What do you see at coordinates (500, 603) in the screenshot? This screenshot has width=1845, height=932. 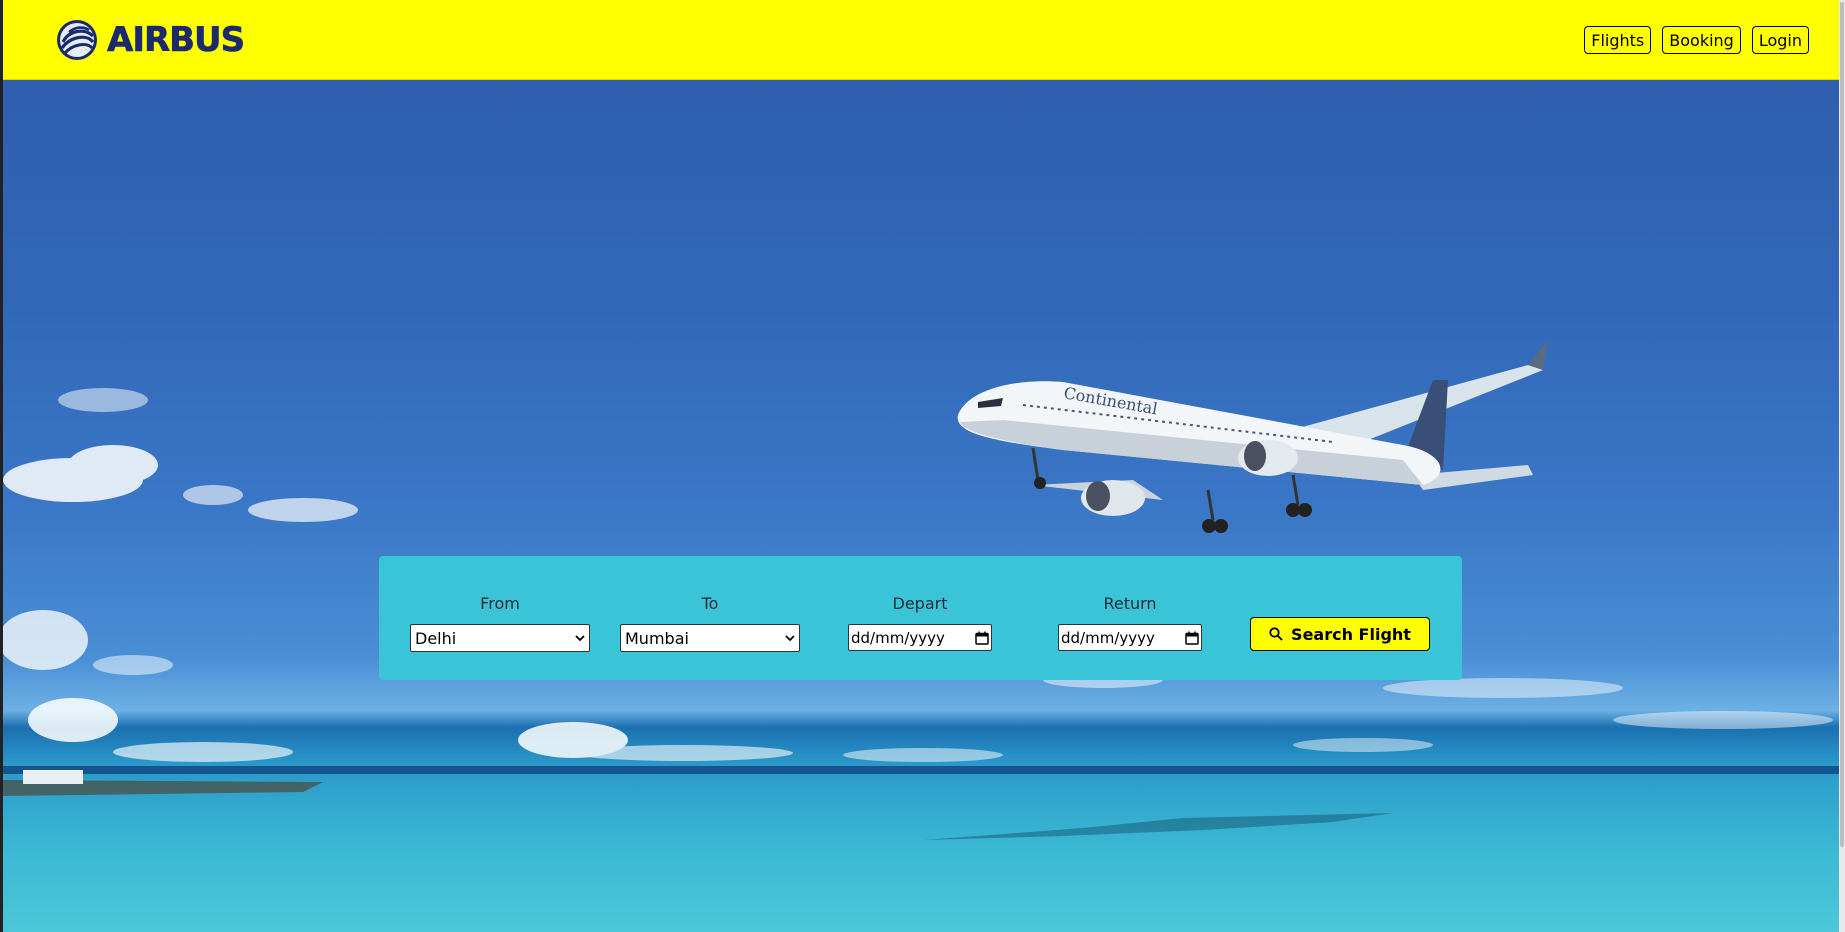 I see `from-label: From` at bounding box center [500, 603].